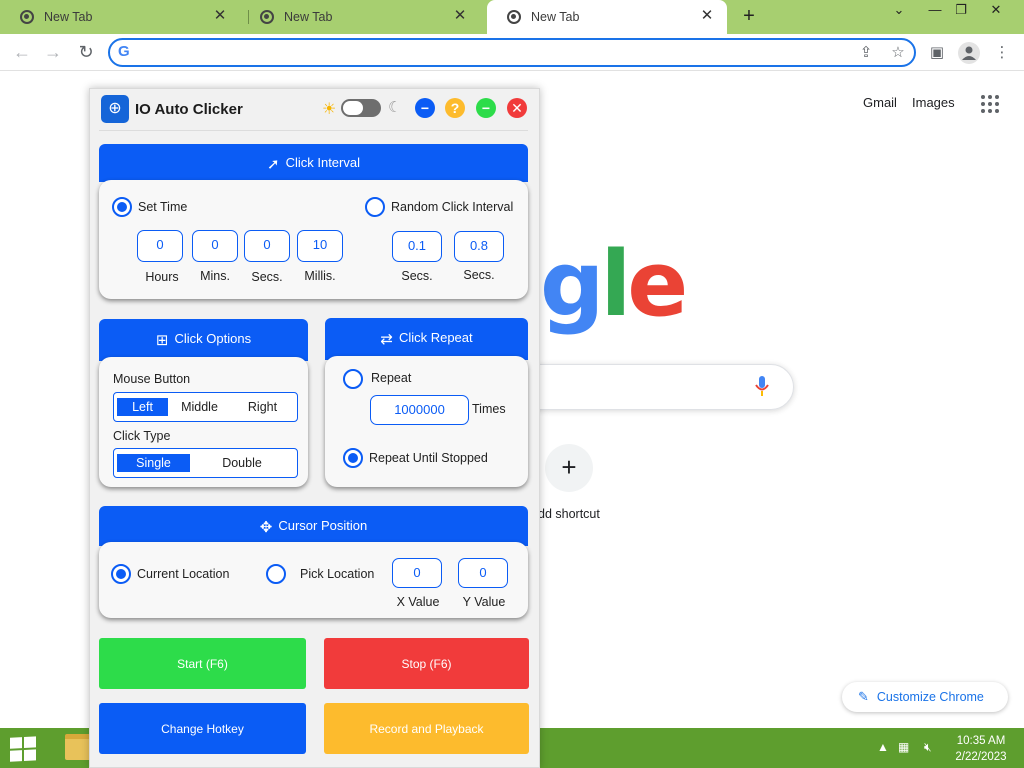  Describe the element at coordinates (320, 246) in the screenshot. I see `millis-input: 10` at that location.